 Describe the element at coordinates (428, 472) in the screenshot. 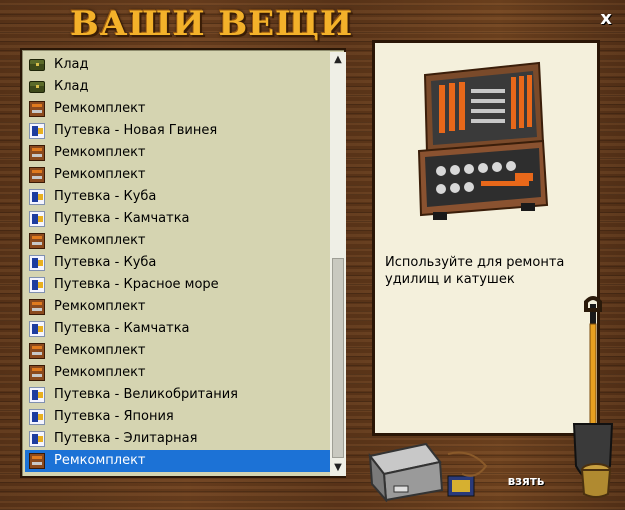

I see `tackle-box-icon` at that location.